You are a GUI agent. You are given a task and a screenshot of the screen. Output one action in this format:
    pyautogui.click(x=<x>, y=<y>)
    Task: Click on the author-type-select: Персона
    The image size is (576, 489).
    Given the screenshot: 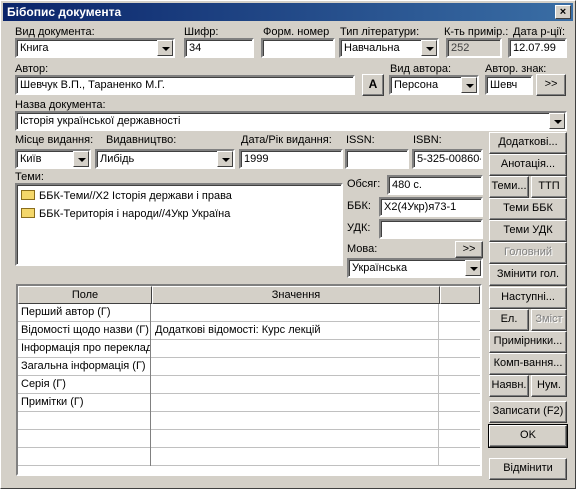 What is the action you would take?
    pyautogui.click(x=434, y=85)
    